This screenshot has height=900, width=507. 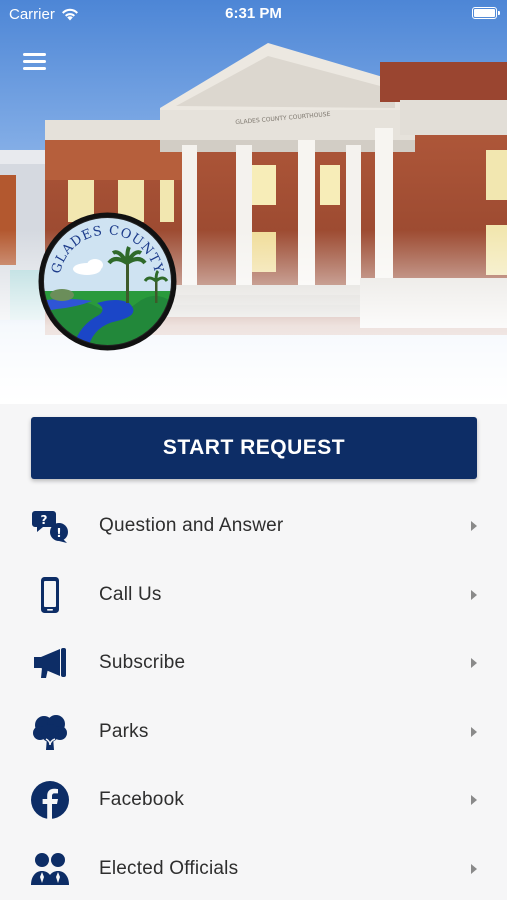 I want to click on phone-icon, so click(x=50, y=595).